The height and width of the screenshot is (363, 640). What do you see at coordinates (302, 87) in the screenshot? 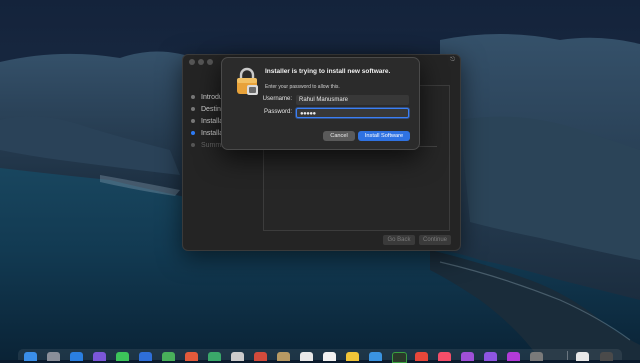
I see `dialog-subtitle: Enter your password to allow this.` at bounding box center [302, 87].